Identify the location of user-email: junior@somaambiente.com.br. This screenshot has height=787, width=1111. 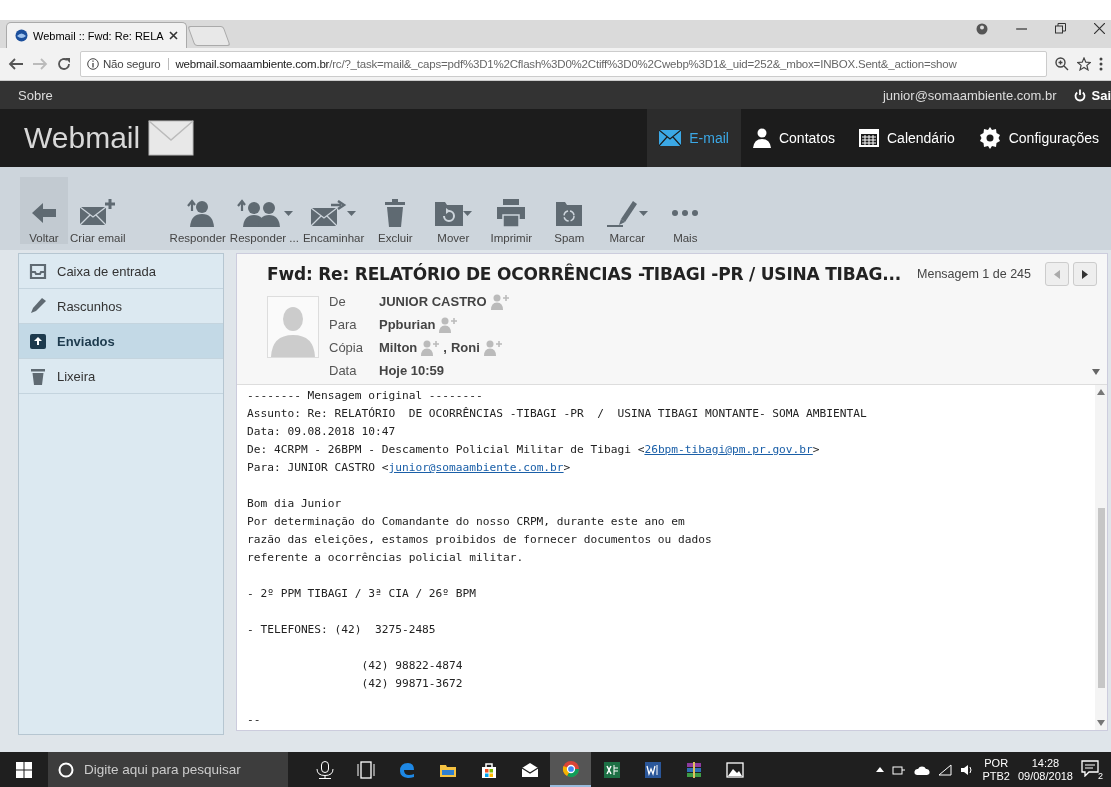
(969, 95).